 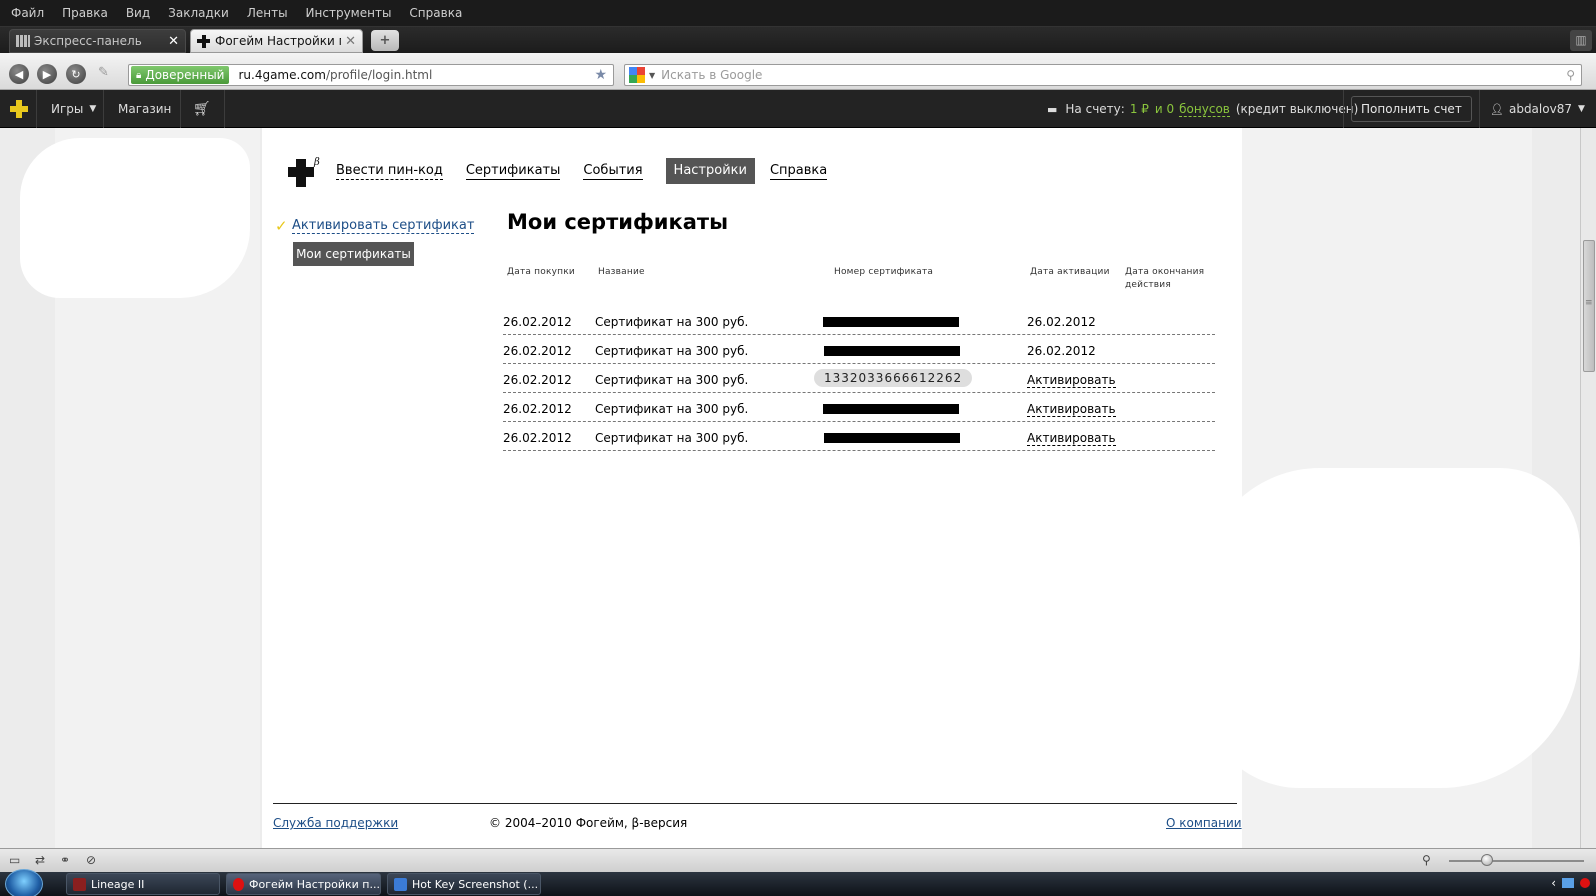 What do you see at coordinates (14, 860) in the screenshot?
I see `panel-toggle-icon: ▭` at bounding box center [14, 860].